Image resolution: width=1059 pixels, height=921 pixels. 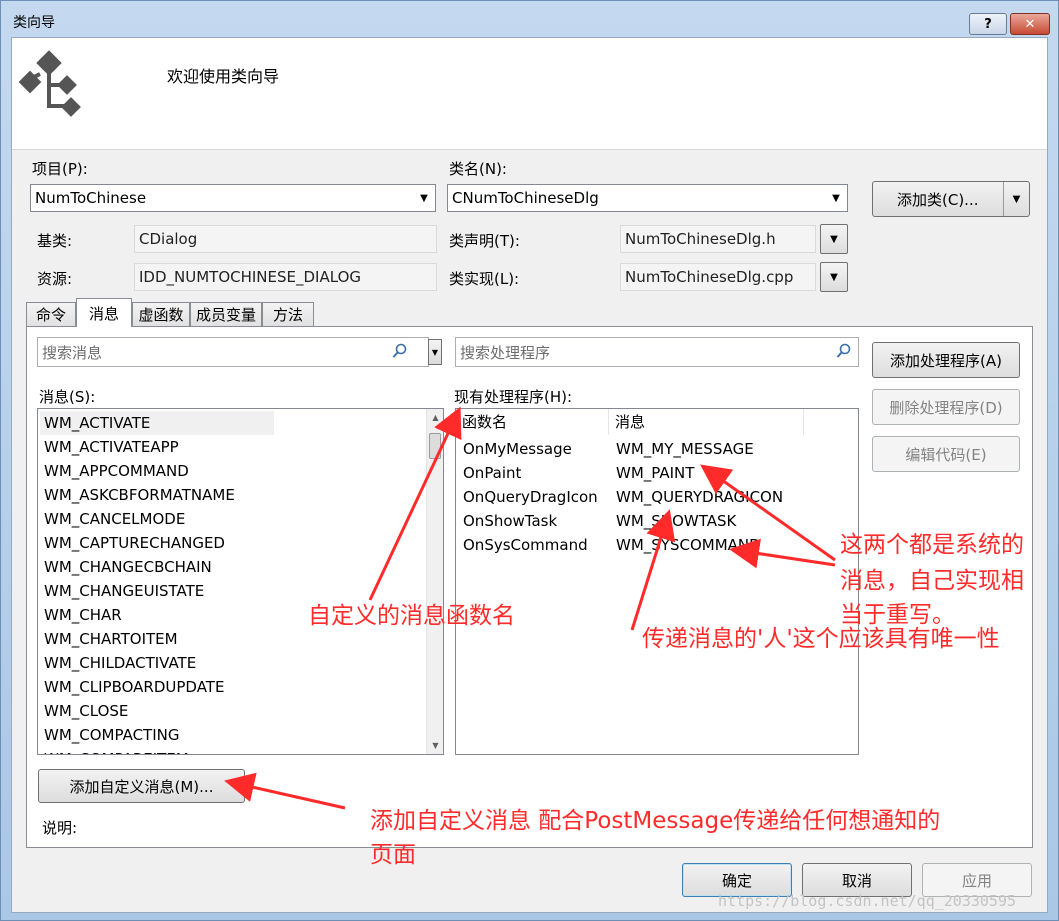 What do you see at coordinates (128, 567) in the screenshot?
I see `list-item: WM_CHANGECBCHAIN` at bounding box center [128, 567].